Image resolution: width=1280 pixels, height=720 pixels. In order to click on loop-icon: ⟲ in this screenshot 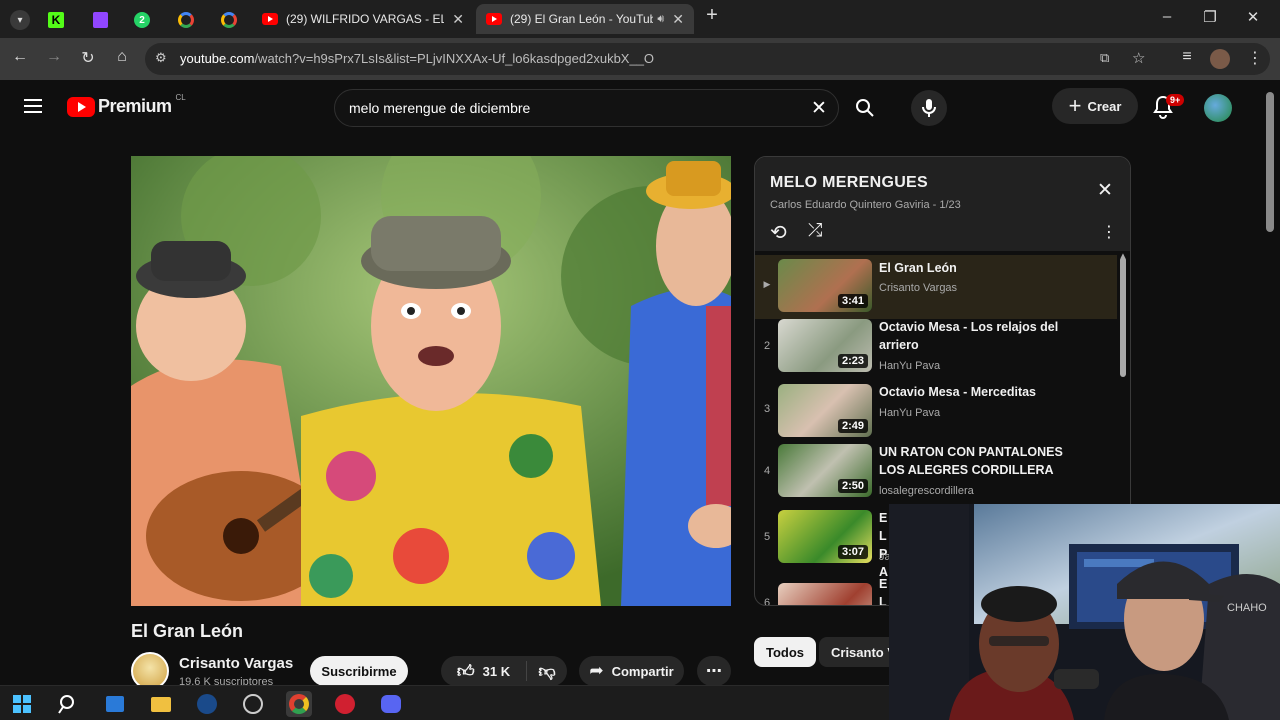, I will do `click(778, 232)`.